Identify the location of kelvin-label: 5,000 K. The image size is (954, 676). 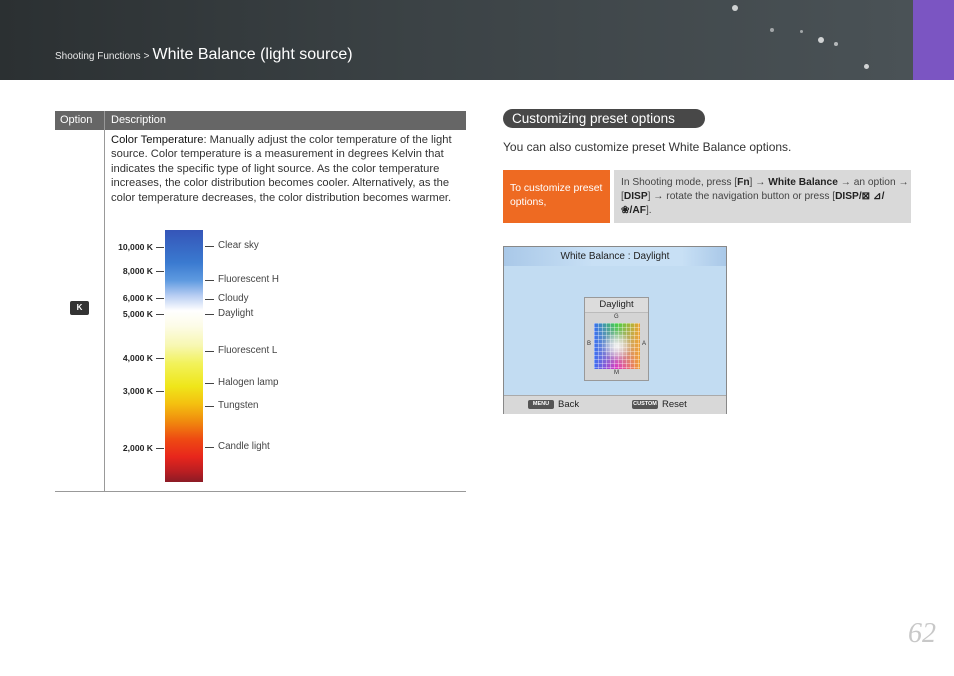
(137, 314).